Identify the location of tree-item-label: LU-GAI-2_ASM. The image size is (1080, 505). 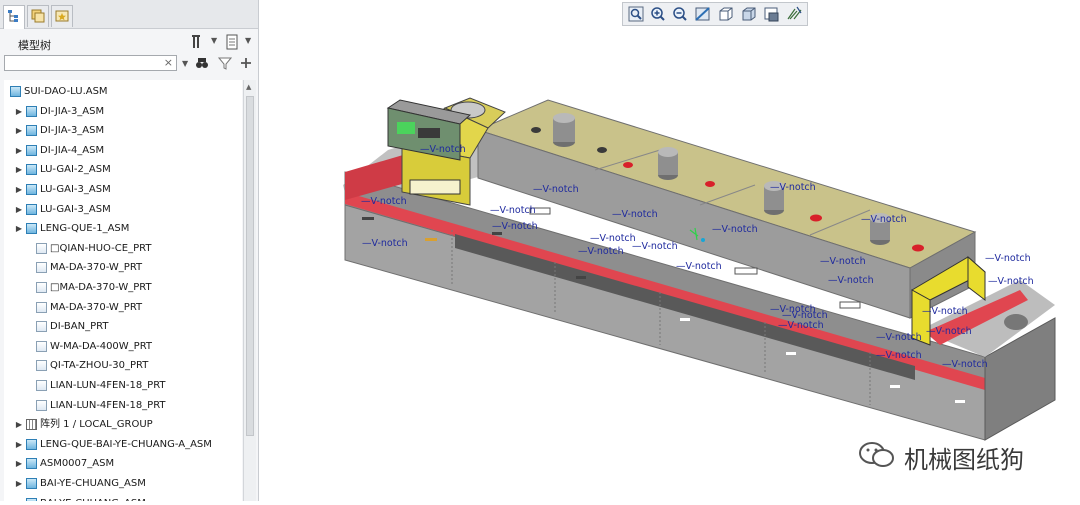
(75, 170).